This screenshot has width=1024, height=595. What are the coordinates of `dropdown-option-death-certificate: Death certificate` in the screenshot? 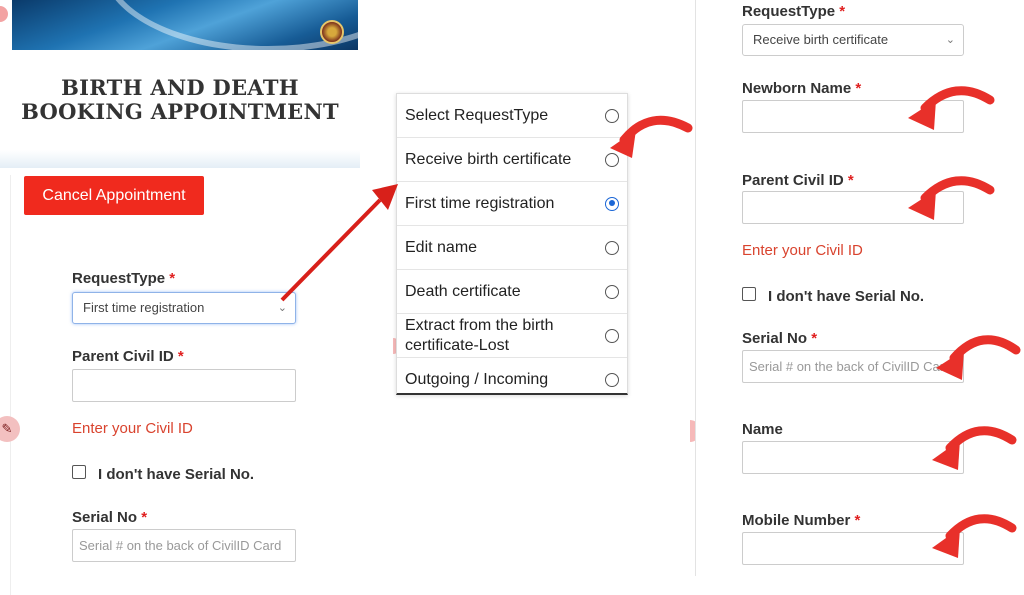 It's located at (512, 292).